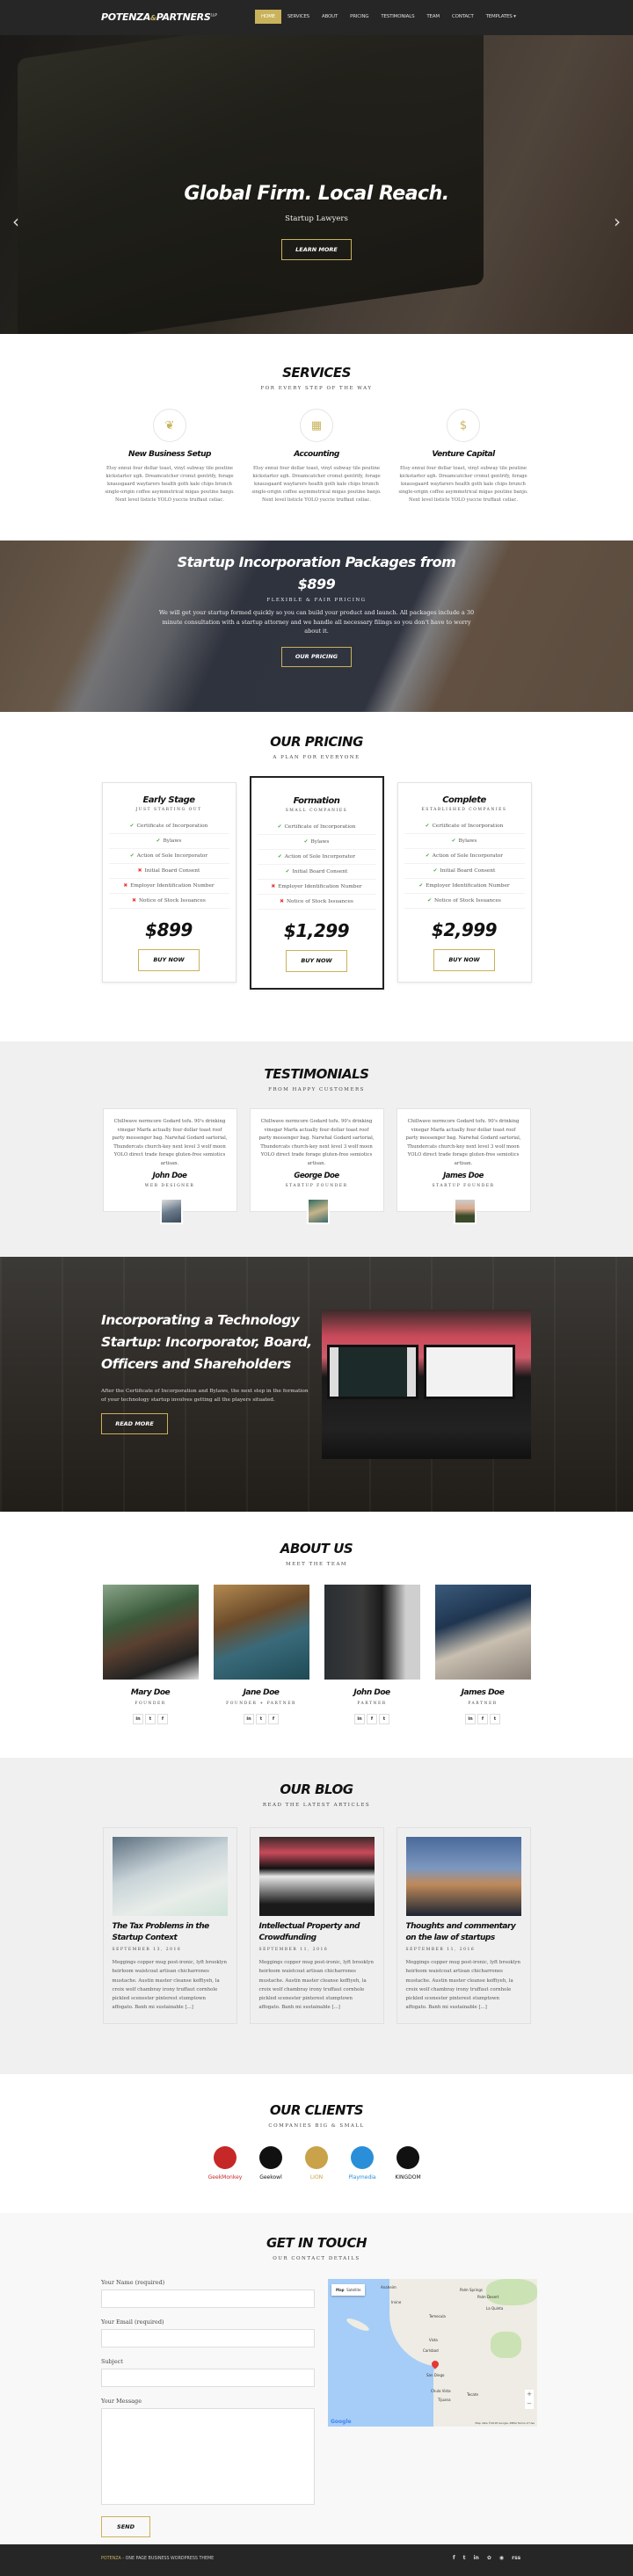  What do you see at coordinates (472, 2394) in the screenshot?
I see `map-label: Tecate` at bounding box center [472, 2394].